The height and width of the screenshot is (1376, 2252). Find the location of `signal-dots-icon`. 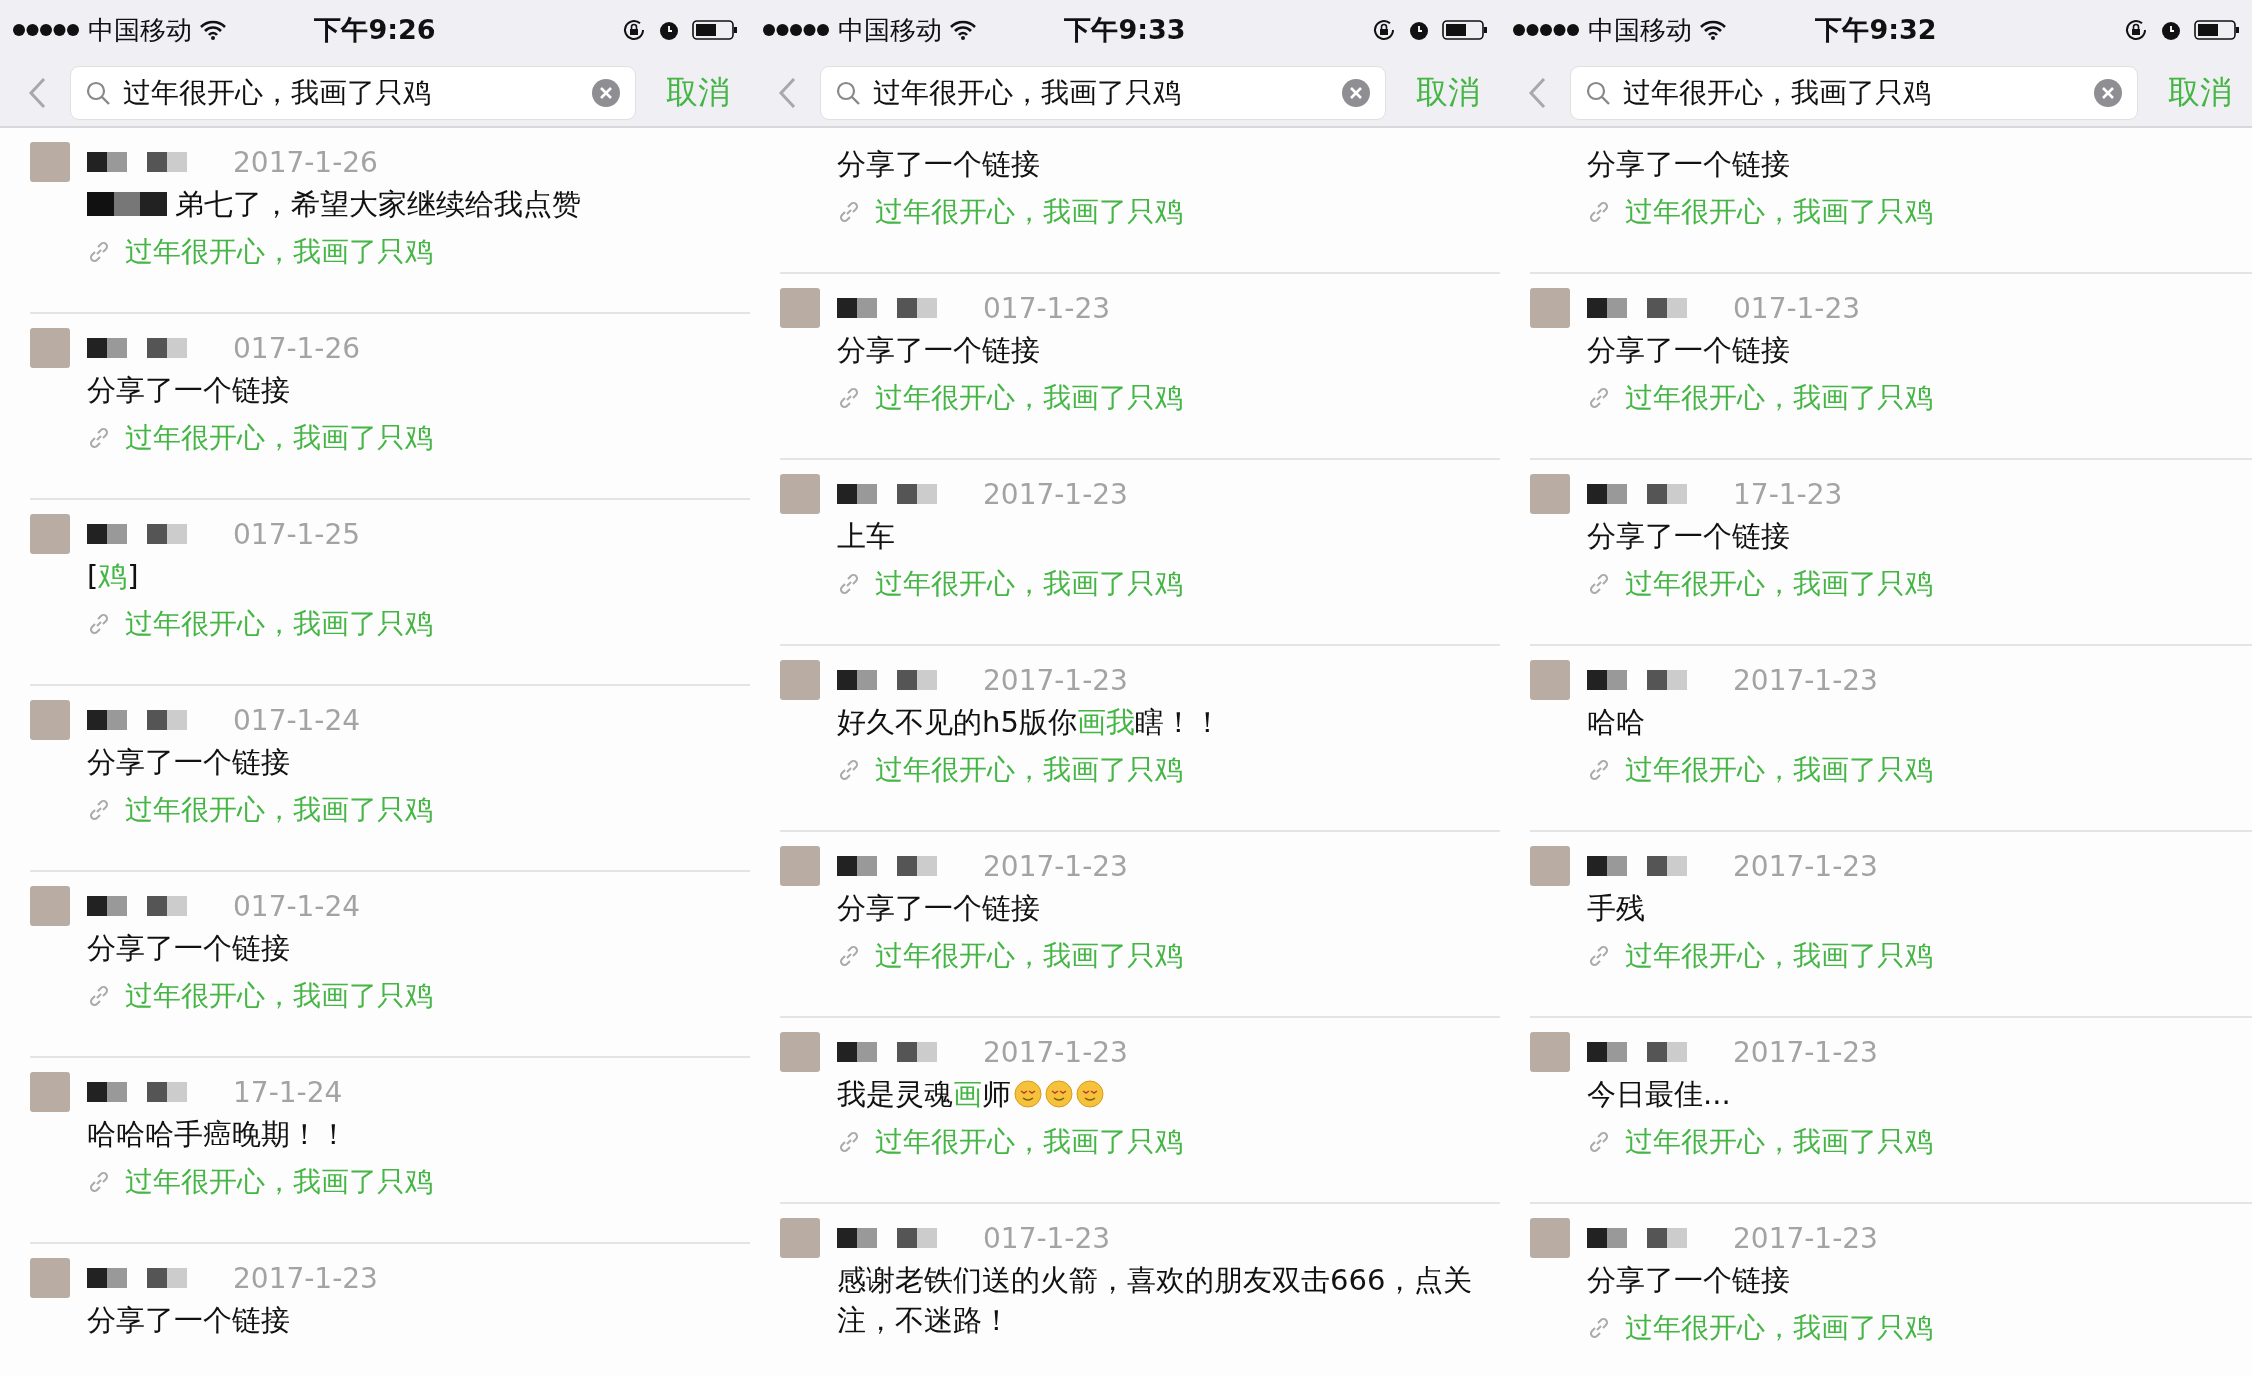

signal-dots-icon is located at coordinates (796, 30).